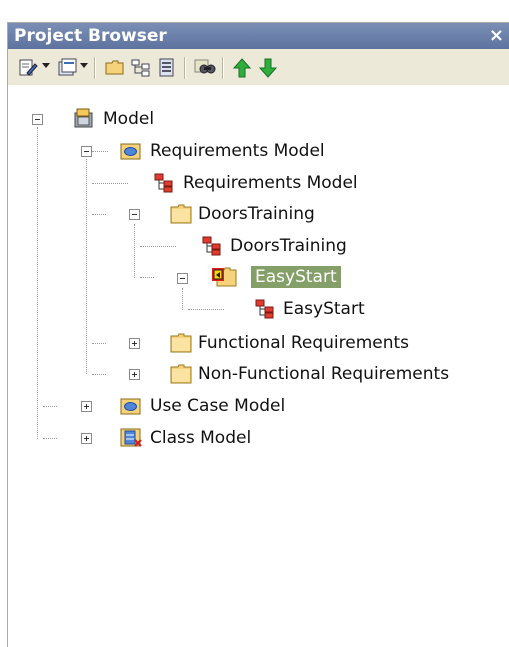  What do you see at coordinates (134, 374) in the screenshot?
I see `expand-non-functional-requirements-toggle` at bounding box center [134, 374].